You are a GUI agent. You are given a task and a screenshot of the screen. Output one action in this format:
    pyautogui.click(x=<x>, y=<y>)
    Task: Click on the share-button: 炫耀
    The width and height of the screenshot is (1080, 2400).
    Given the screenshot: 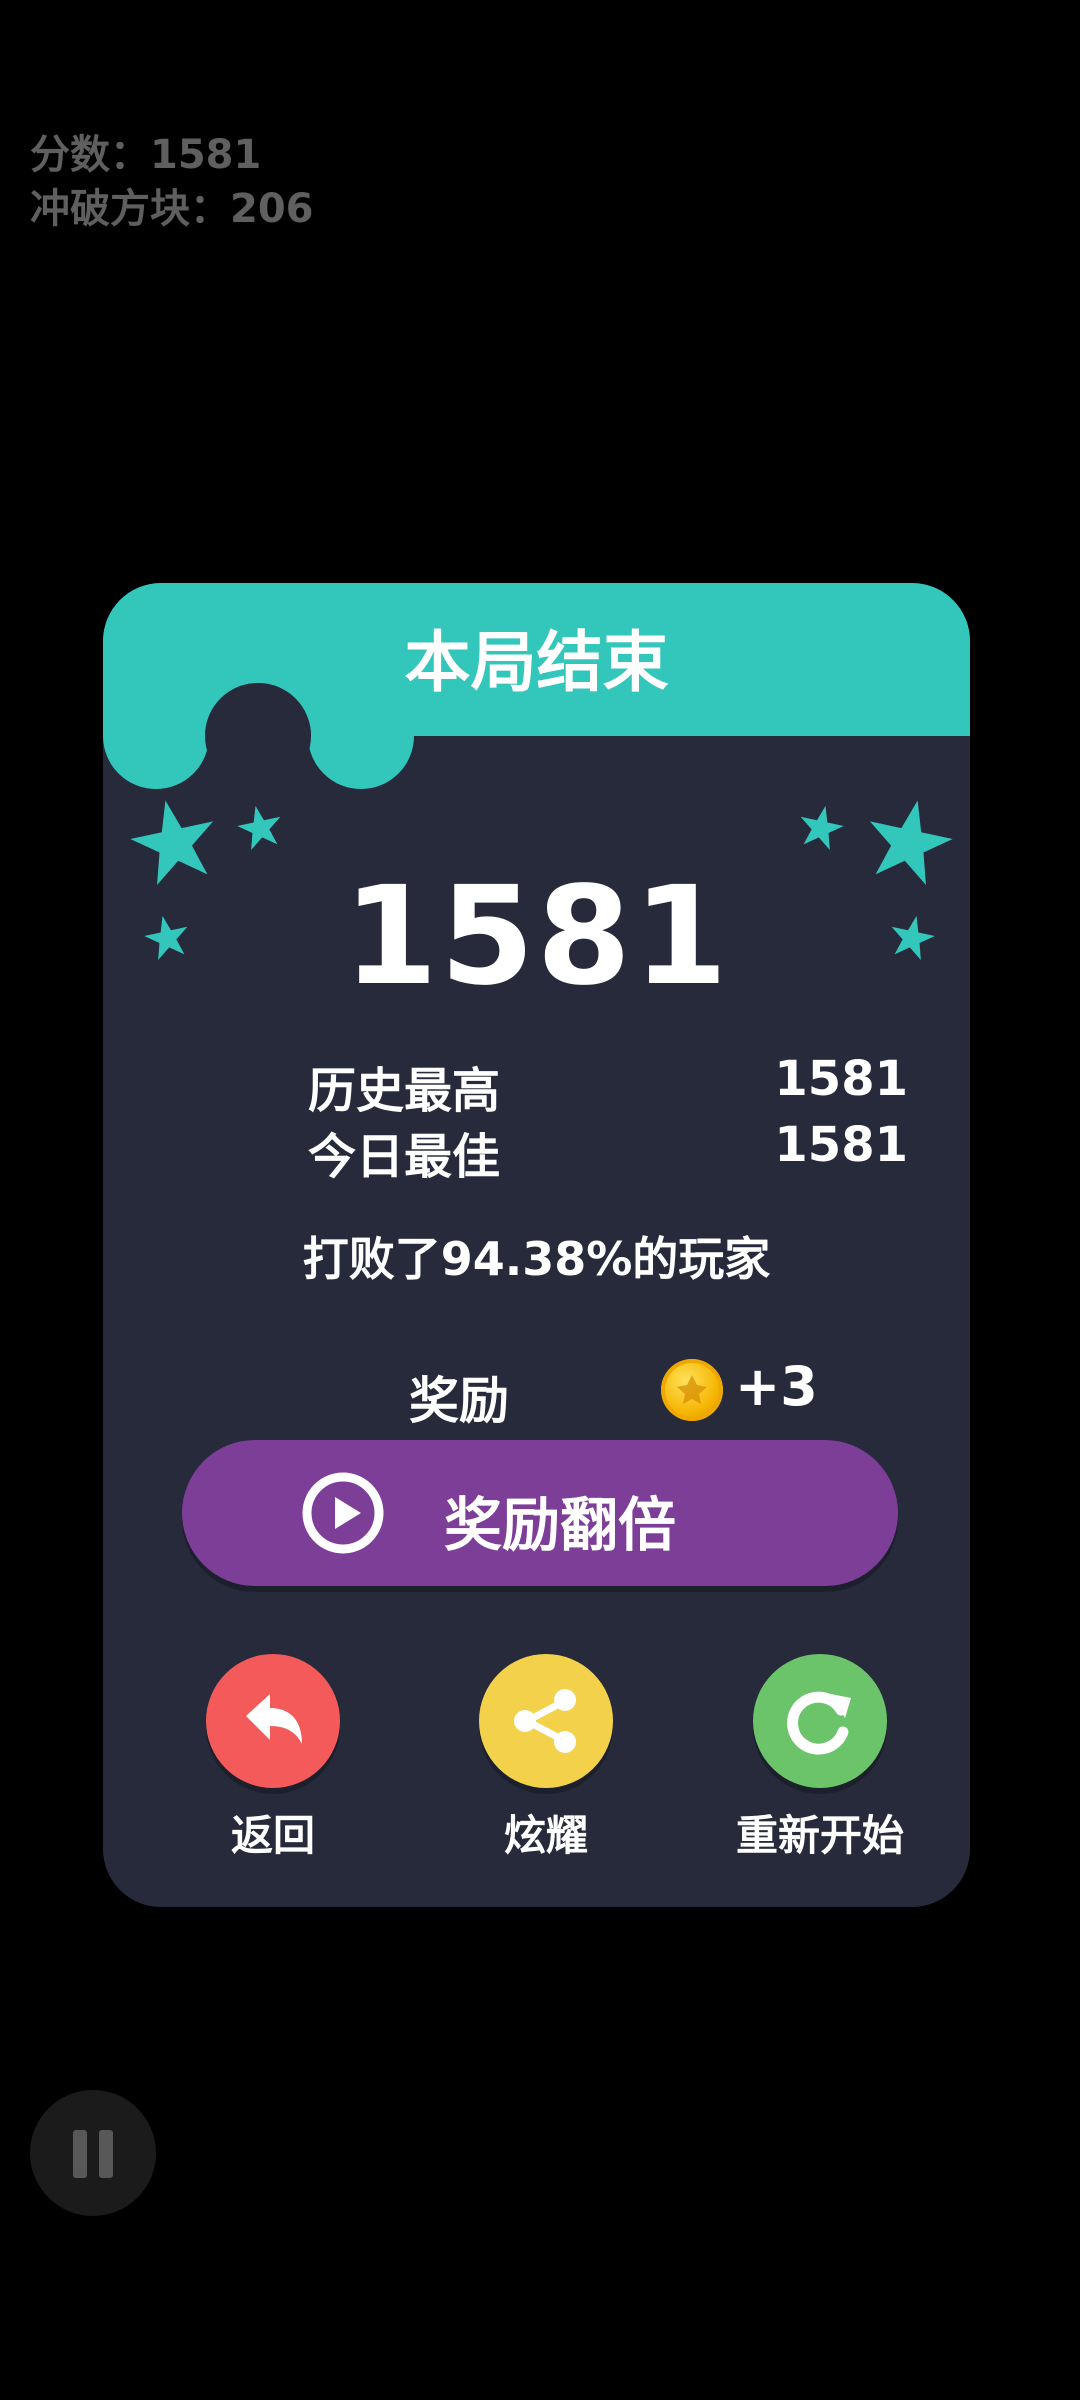 What is the action you would take?
    pyautogui.click(x=546, y=1758)
    